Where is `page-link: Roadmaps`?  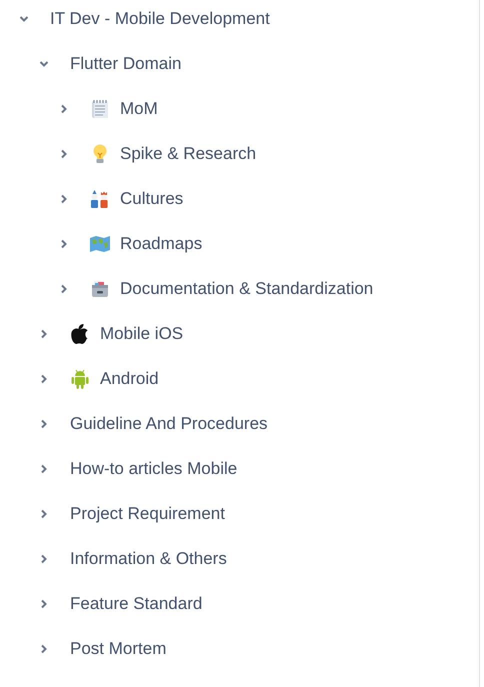 page-link: Roadmaps is located at coordinates (161, 243).